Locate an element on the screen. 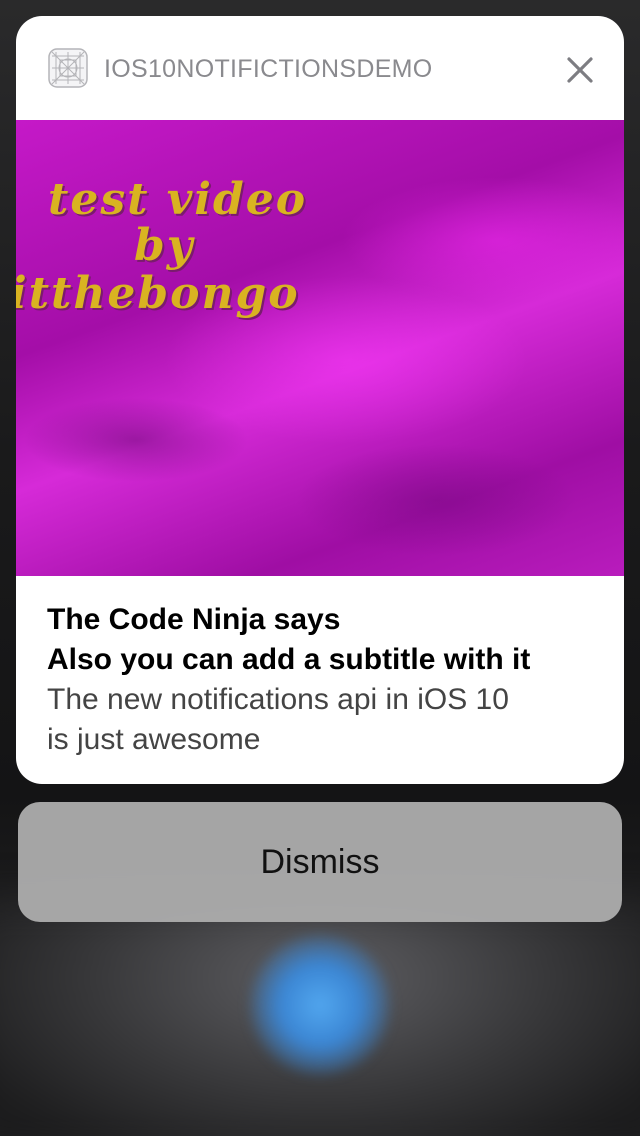 The height and width of the screenshot is (1136, 640). dismiss-button: Dismiss is located at coordinates (320, 862).